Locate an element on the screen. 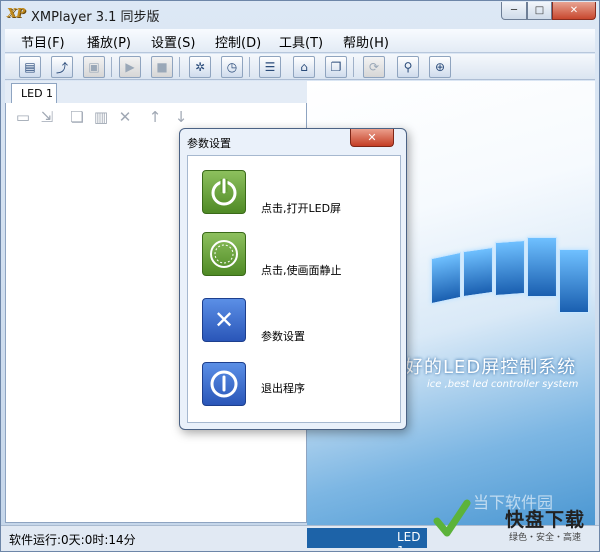  new-file-icon: ▤ is located at coordinates (30, 67).